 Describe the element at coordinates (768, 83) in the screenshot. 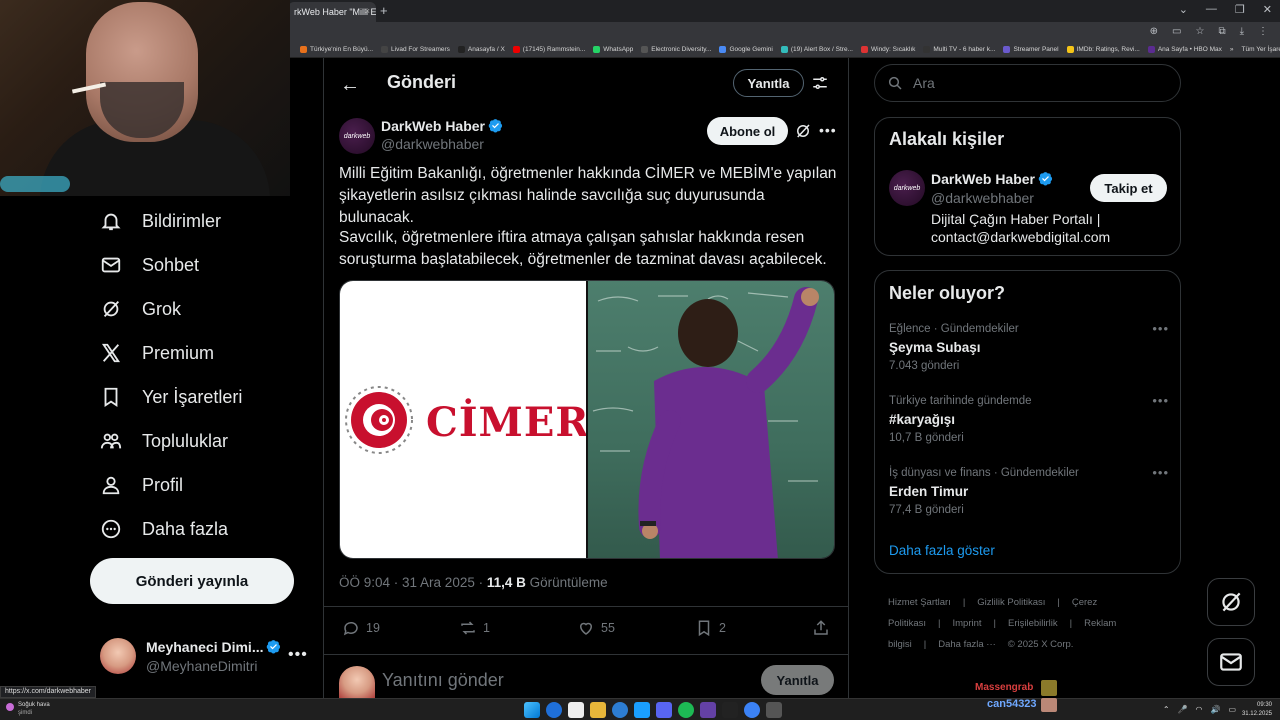

I see `reply-header-button: Yanıtla` at that location.